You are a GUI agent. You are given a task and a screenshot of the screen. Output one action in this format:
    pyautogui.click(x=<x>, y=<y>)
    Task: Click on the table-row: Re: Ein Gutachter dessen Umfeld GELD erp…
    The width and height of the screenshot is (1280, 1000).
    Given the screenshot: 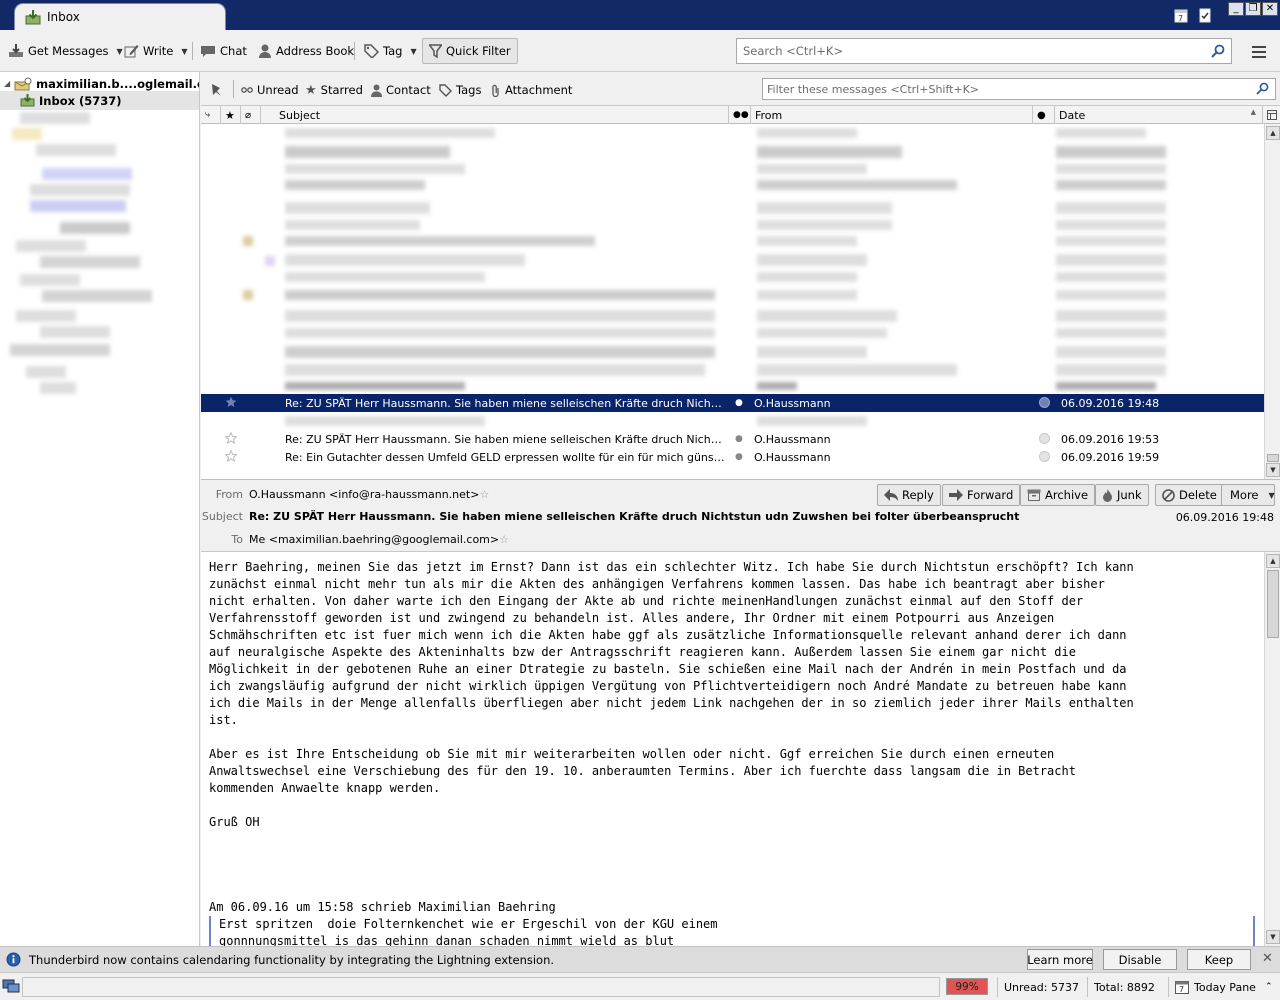 What is the action you would take?
    pyautogui.click(x=732, y=457)
    